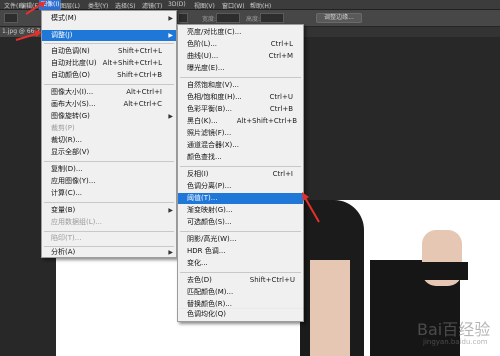 The image size is (500, 356). I want to click on menu-item-shortcut: Alt+Ctrl+I, so click(144, 92).